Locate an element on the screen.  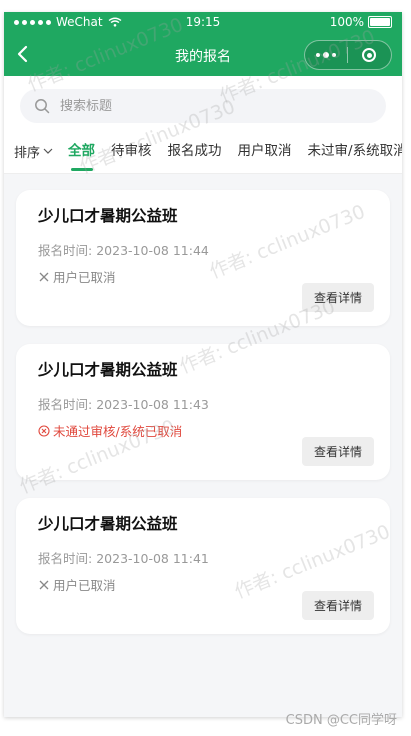
search-area is located at coordinates (203, 102).